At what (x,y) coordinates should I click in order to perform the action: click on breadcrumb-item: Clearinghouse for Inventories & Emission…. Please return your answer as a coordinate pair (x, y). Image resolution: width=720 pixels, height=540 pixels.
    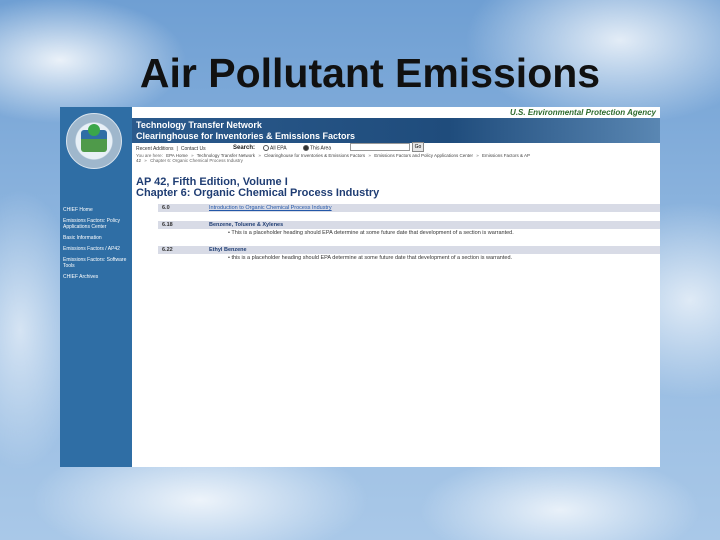
    Looking at the image, I should click on (314, 155).